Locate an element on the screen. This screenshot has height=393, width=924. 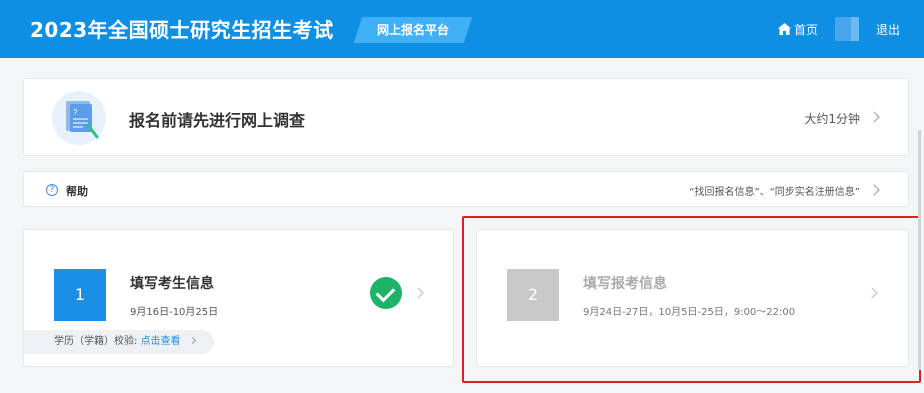
step-title: 填写考生信息 is located at coordinates (172, 284).